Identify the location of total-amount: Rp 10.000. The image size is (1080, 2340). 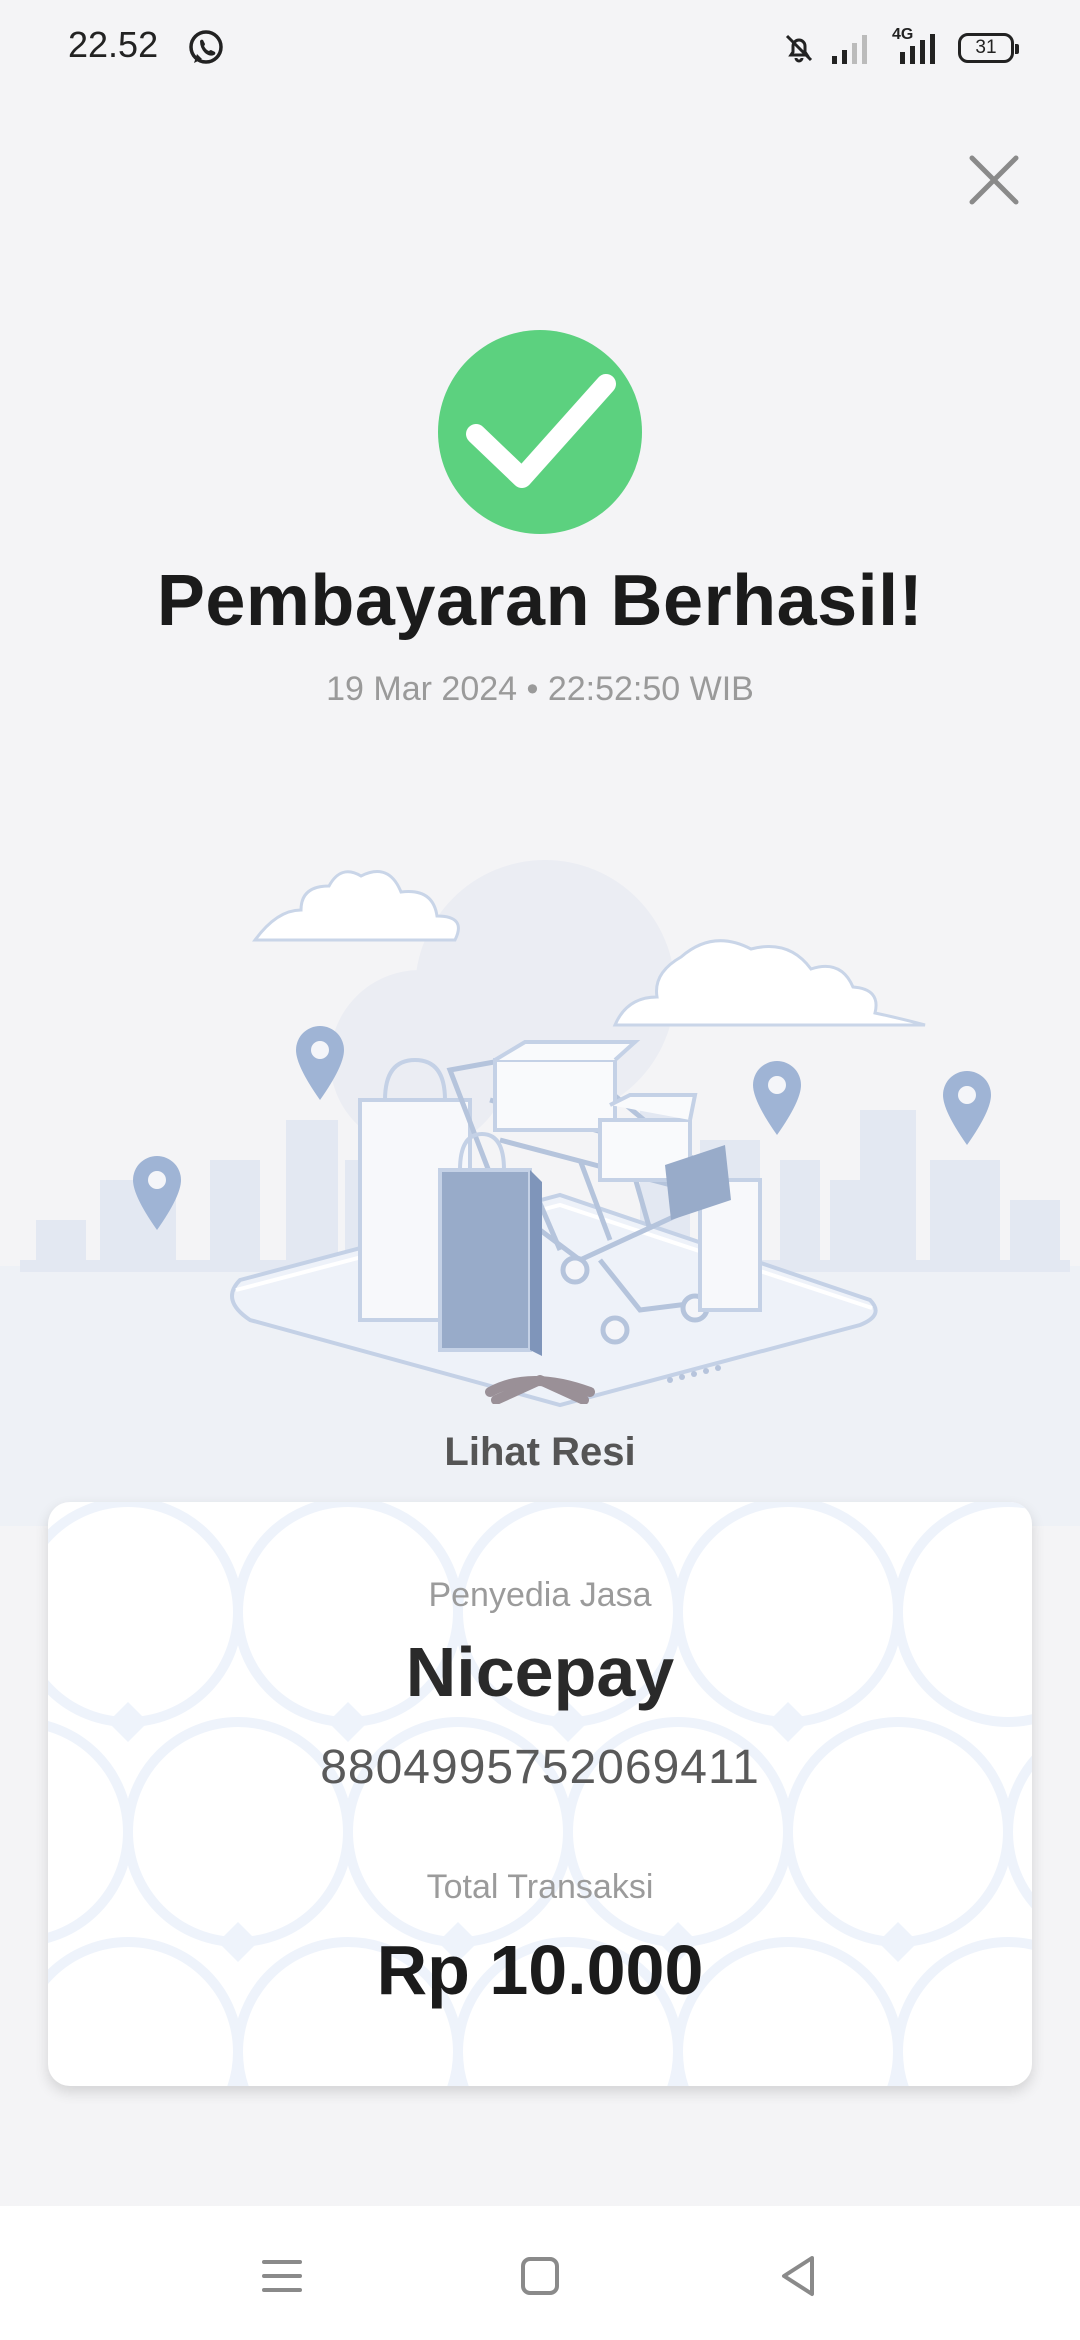
(540, 1970).